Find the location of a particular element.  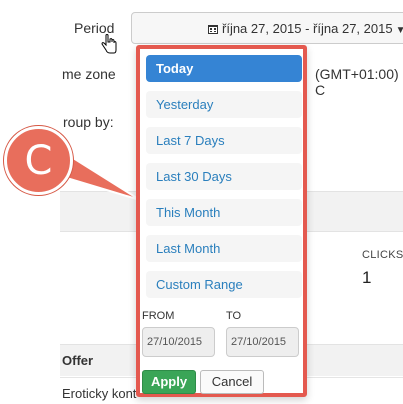

calendar-icon is located at coordinates (213, 29).